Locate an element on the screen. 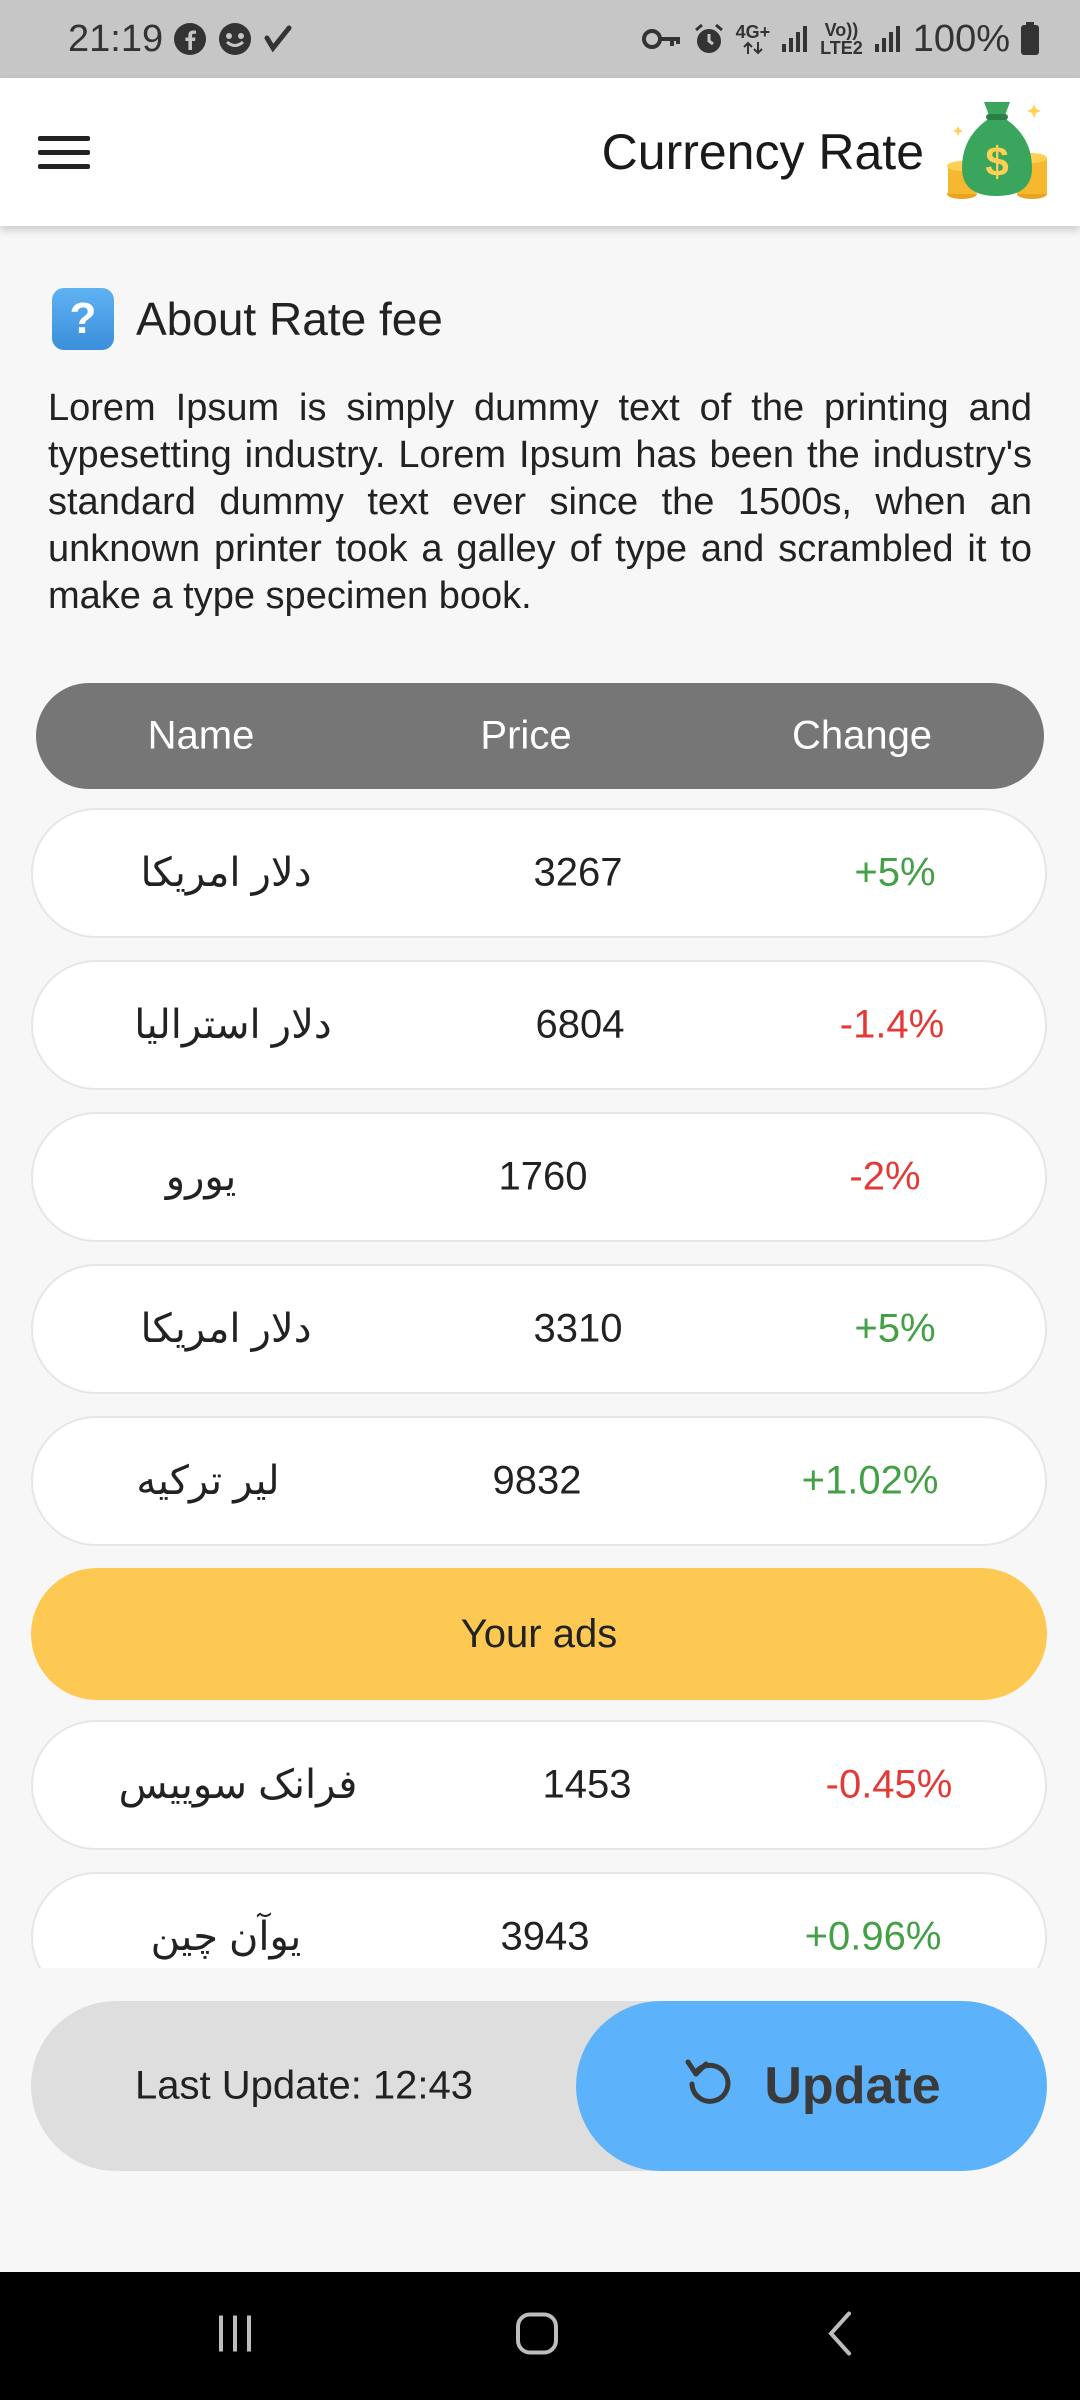  column-header-name: Name is located at coordinates (201, 735).